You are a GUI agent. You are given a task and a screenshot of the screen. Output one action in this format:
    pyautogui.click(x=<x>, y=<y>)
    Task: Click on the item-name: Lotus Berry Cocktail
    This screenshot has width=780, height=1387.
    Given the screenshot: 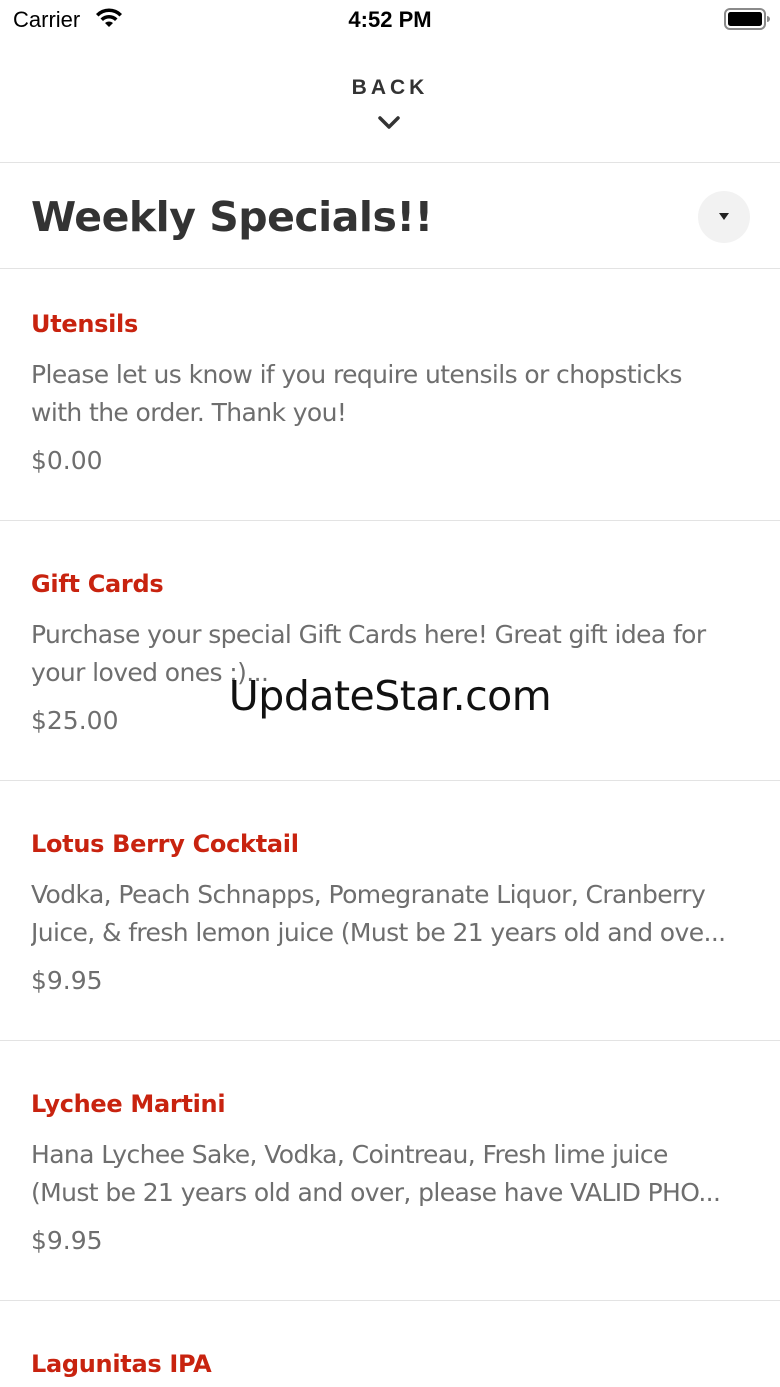 What is the action you would take?
    pyautogui.click(x=165, y=844)
    